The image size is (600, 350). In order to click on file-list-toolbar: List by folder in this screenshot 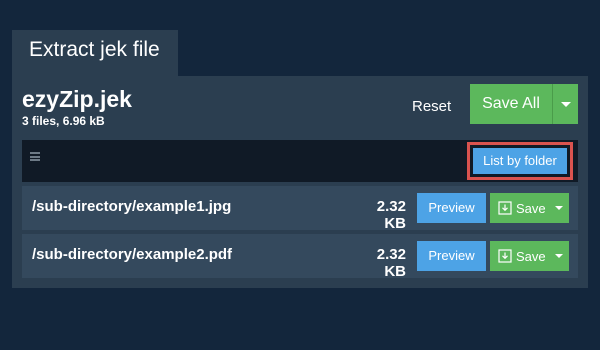, I will do `click(300, 161)`.